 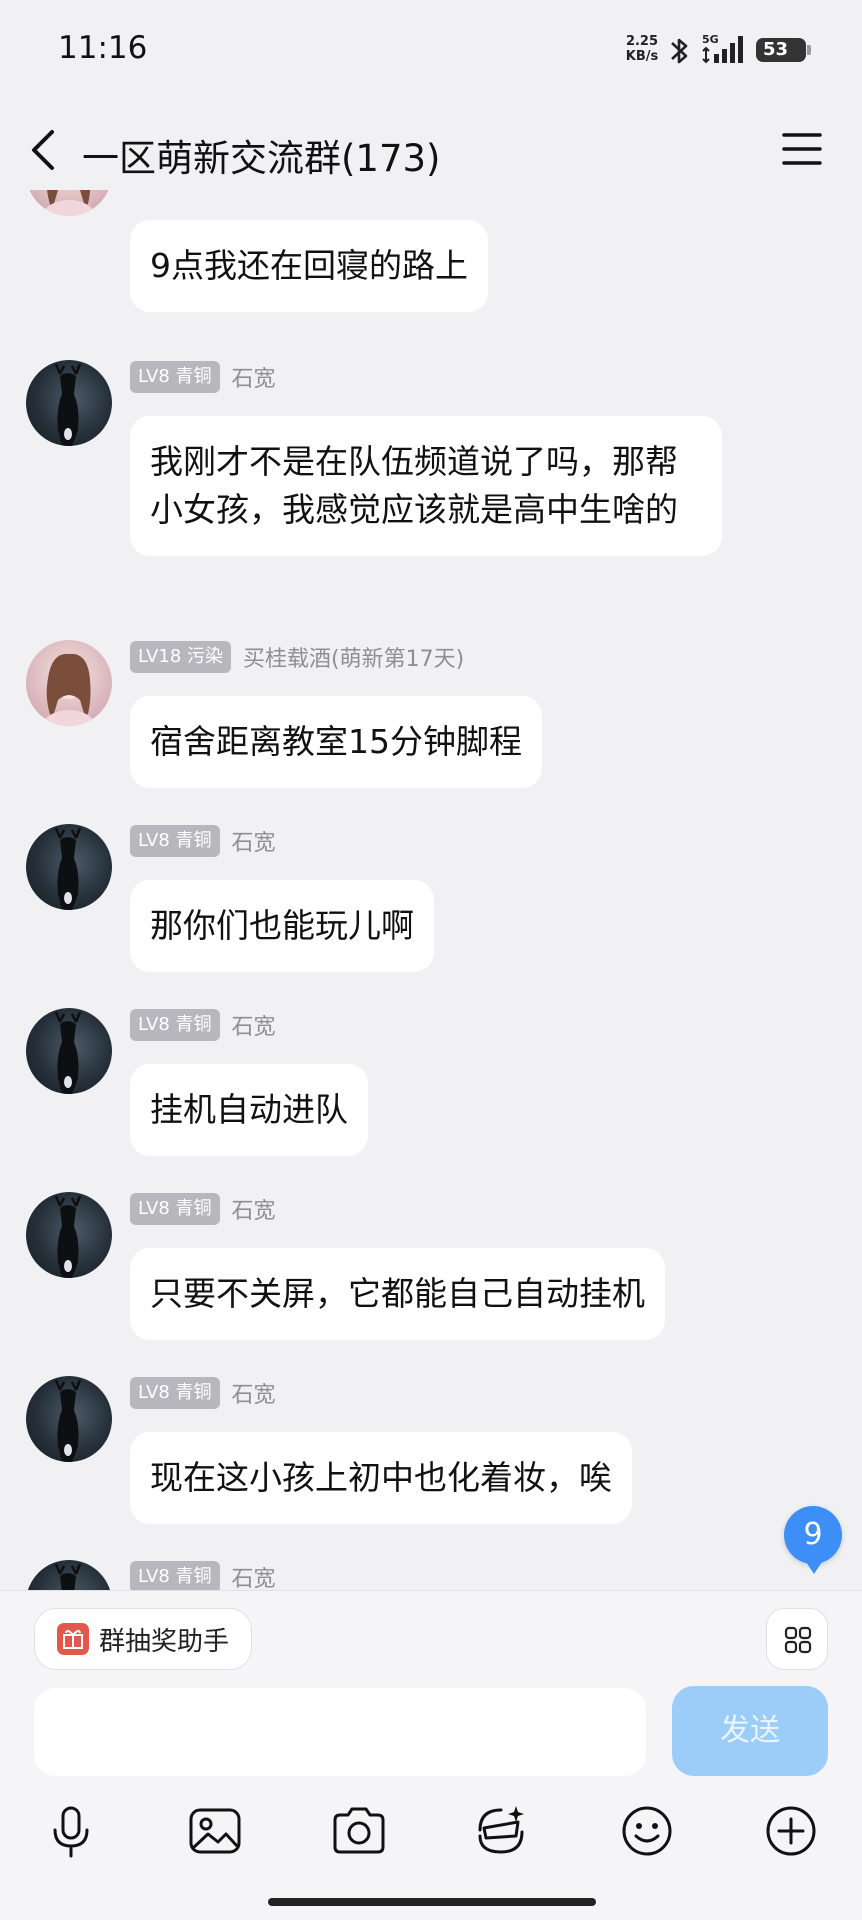 I want to click on send-button: 发送, so click(x=750, y=1731).